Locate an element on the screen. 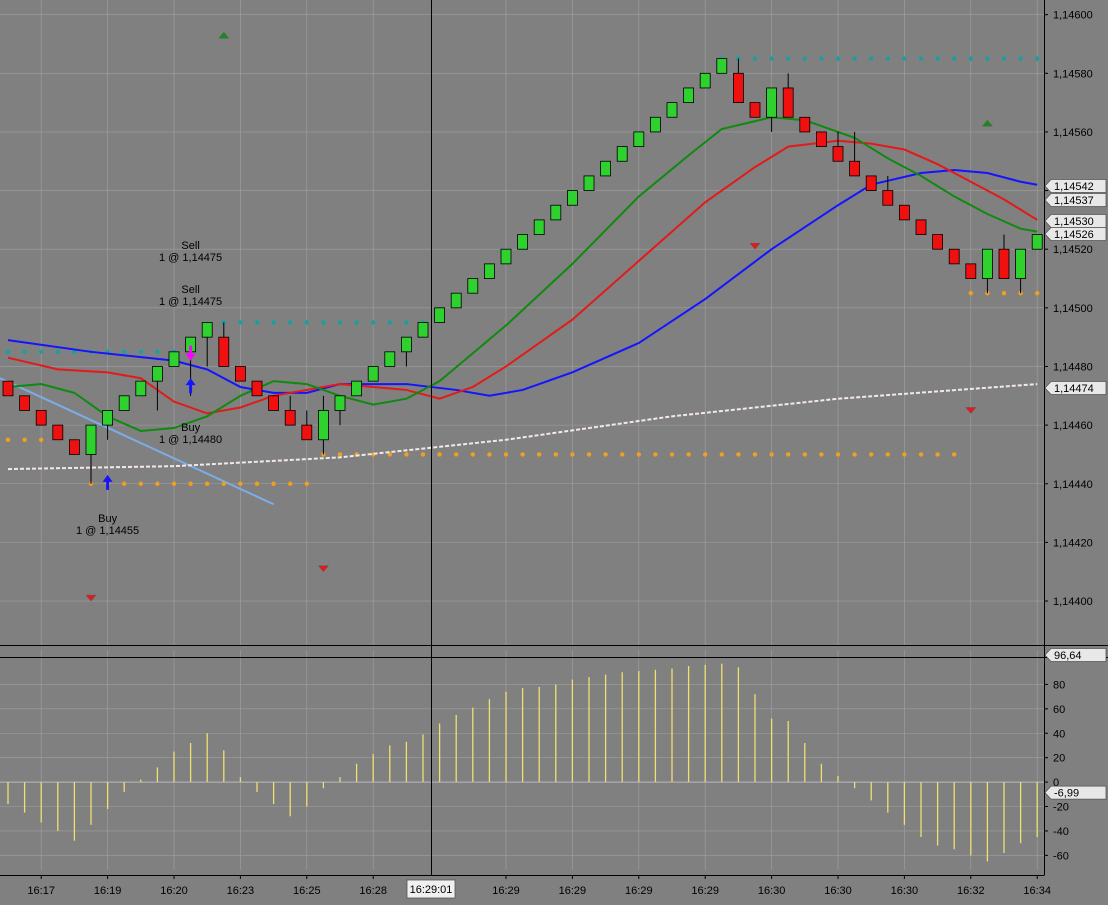 This screenshot has height=905, width=1108. osc-y-tick-label: -20 is located at coordinates (1061, 808).